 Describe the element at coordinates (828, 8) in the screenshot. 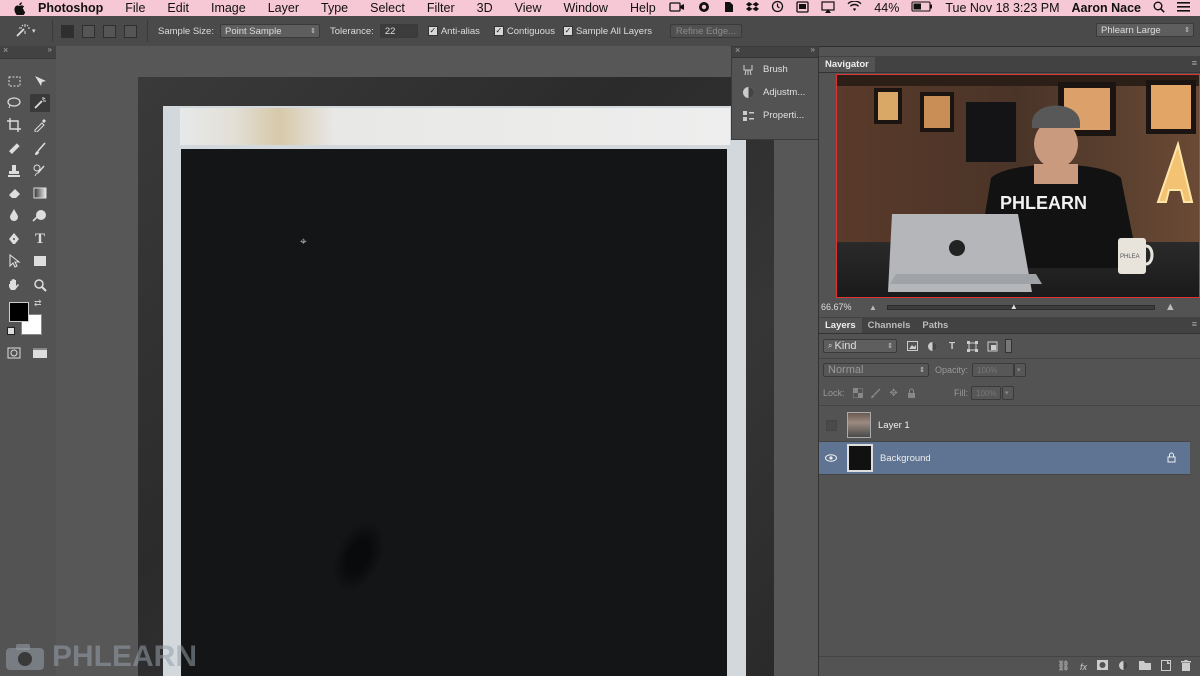

I see `airplay-icon` at that location.